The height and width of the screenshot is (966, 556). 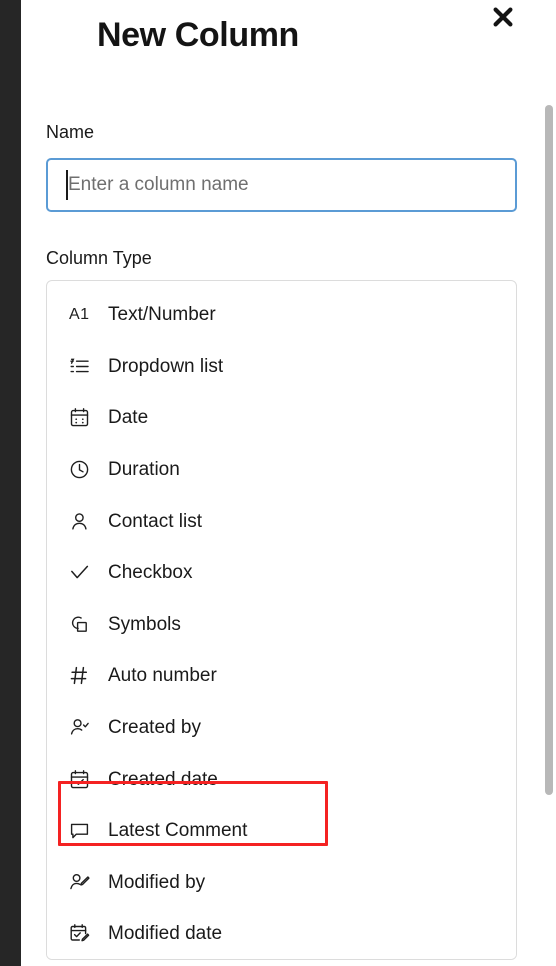 I want to click on name-input, so click(x=281, y=185).